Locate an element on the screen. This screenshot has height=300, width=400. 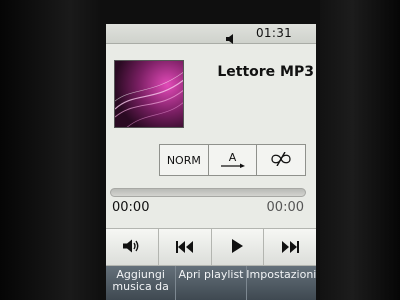
volume-button is located at coordinates (132, 247).